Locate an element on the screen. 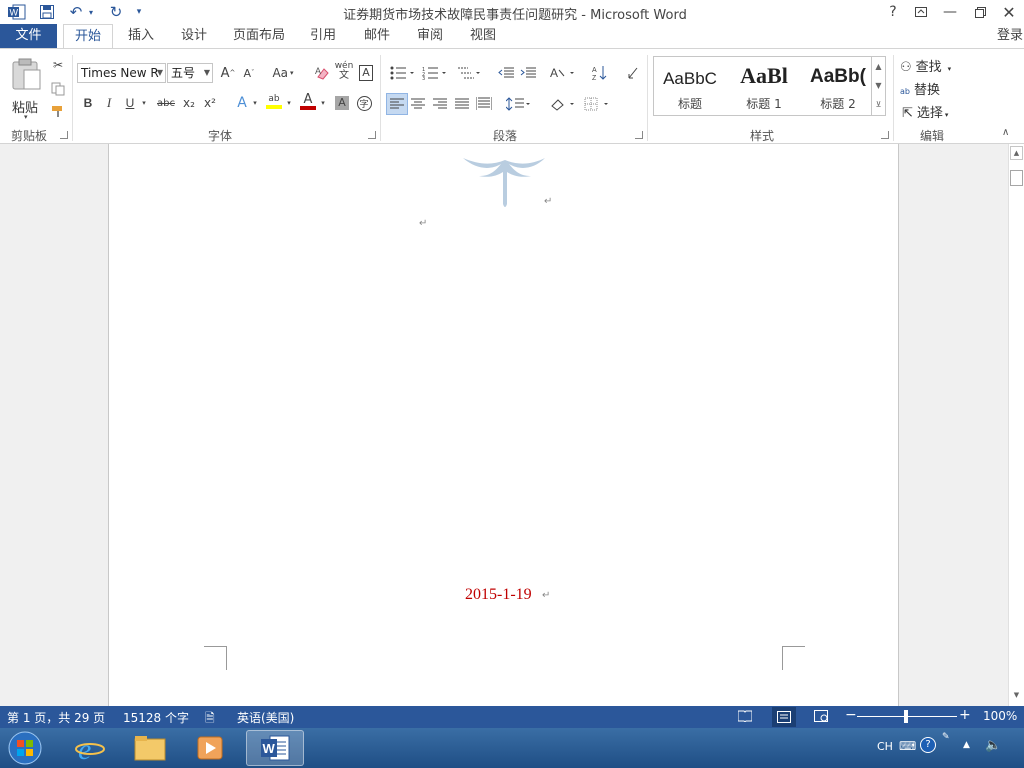 This screenshot has height=768, width=1024. align-center-button is located at coordinates (418, 104).